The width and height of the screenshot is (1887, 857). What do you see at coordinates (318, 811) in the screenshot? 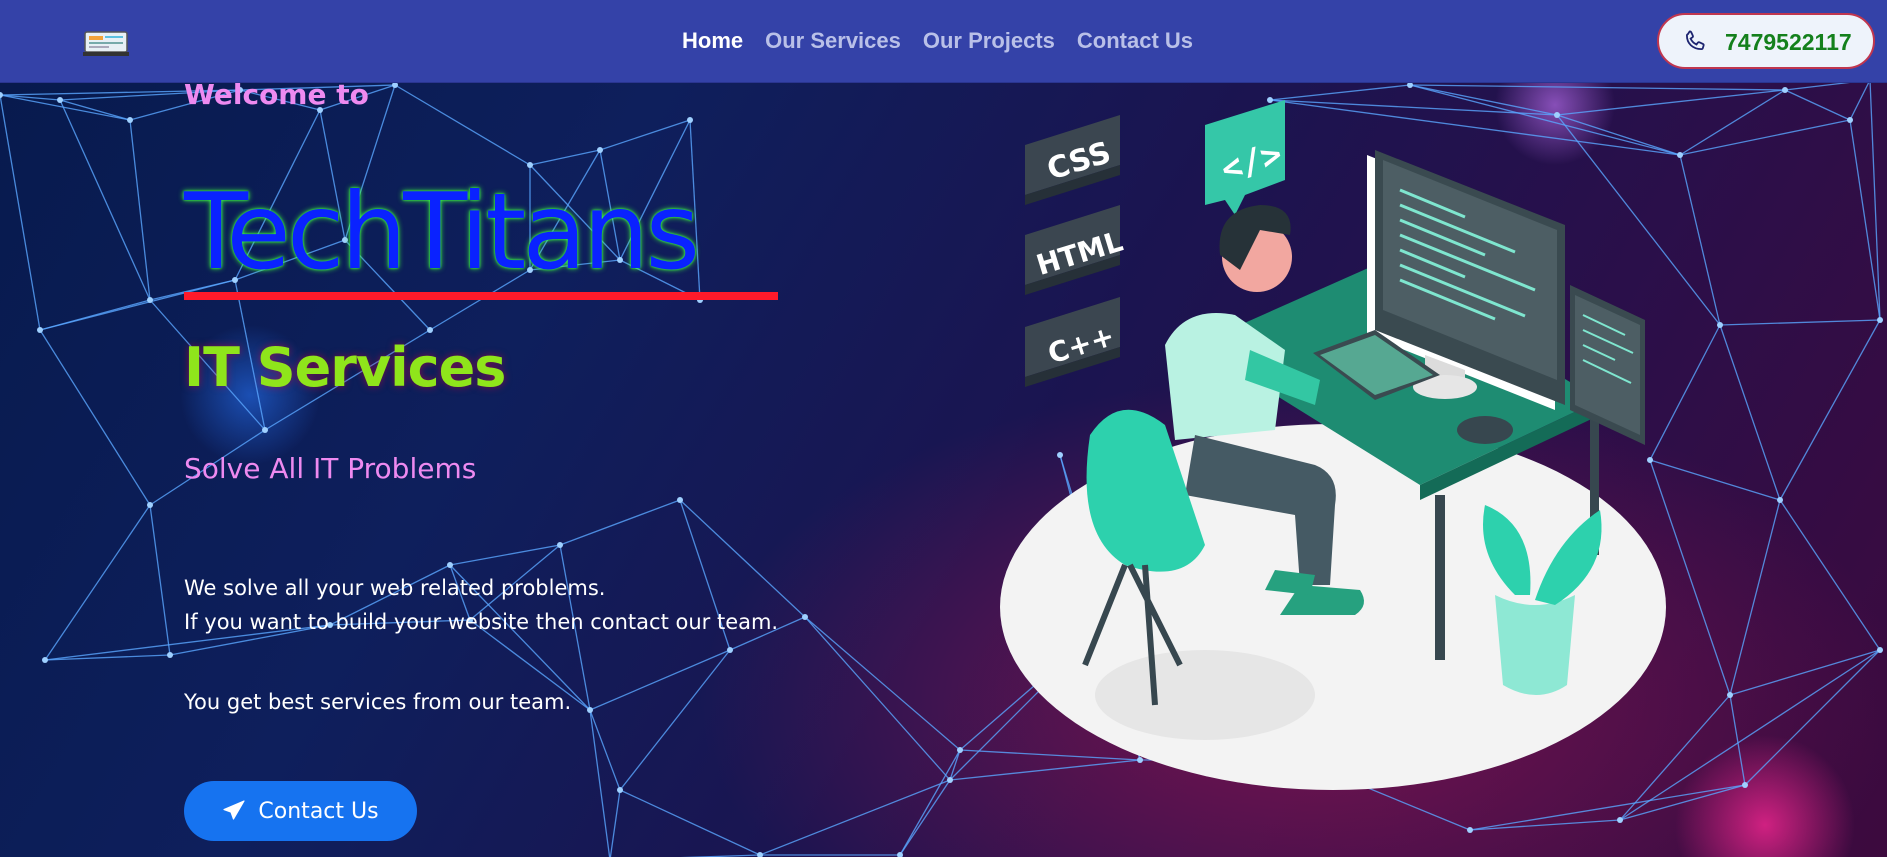
I see `contact-us-label: Contact Us` at bounding box center [318, 811].